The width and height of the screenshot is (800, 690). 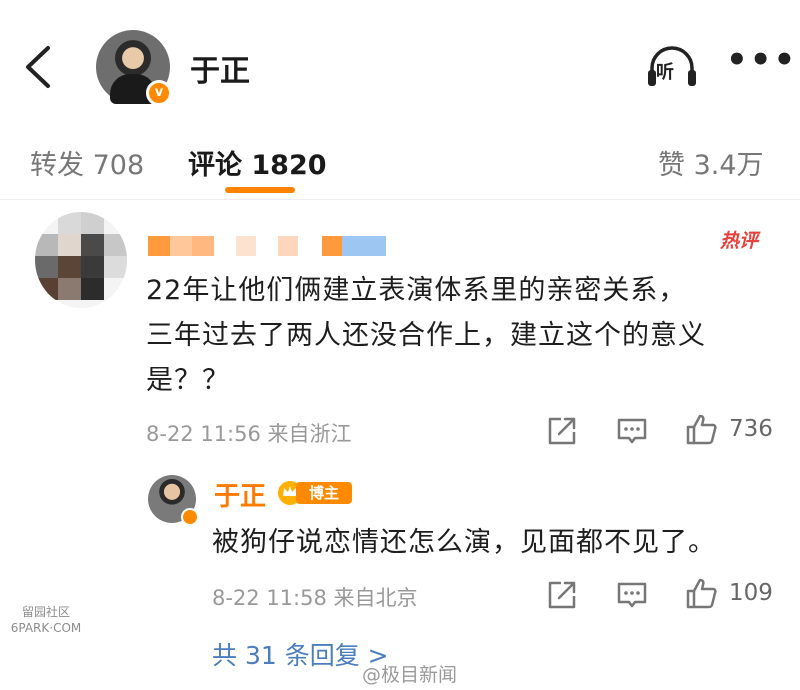 What do you see at coordinates (751, 593) in the screenshot?
I see `like-count: 109` at bounding box center [751, 593].